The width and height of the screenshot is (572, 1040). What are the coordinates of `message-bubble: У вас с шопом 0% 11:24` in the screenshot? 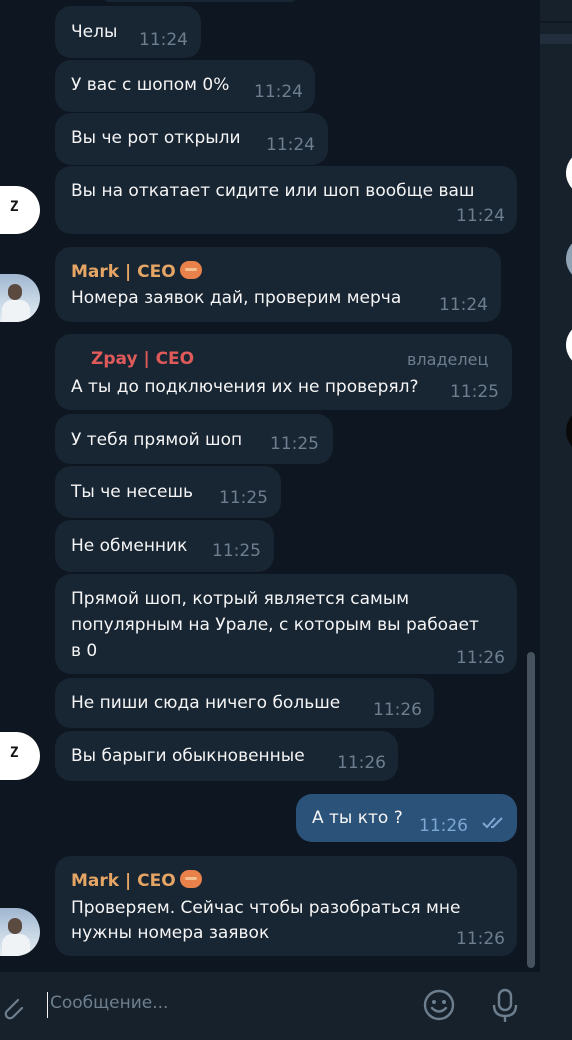 It's located at (185, 86).